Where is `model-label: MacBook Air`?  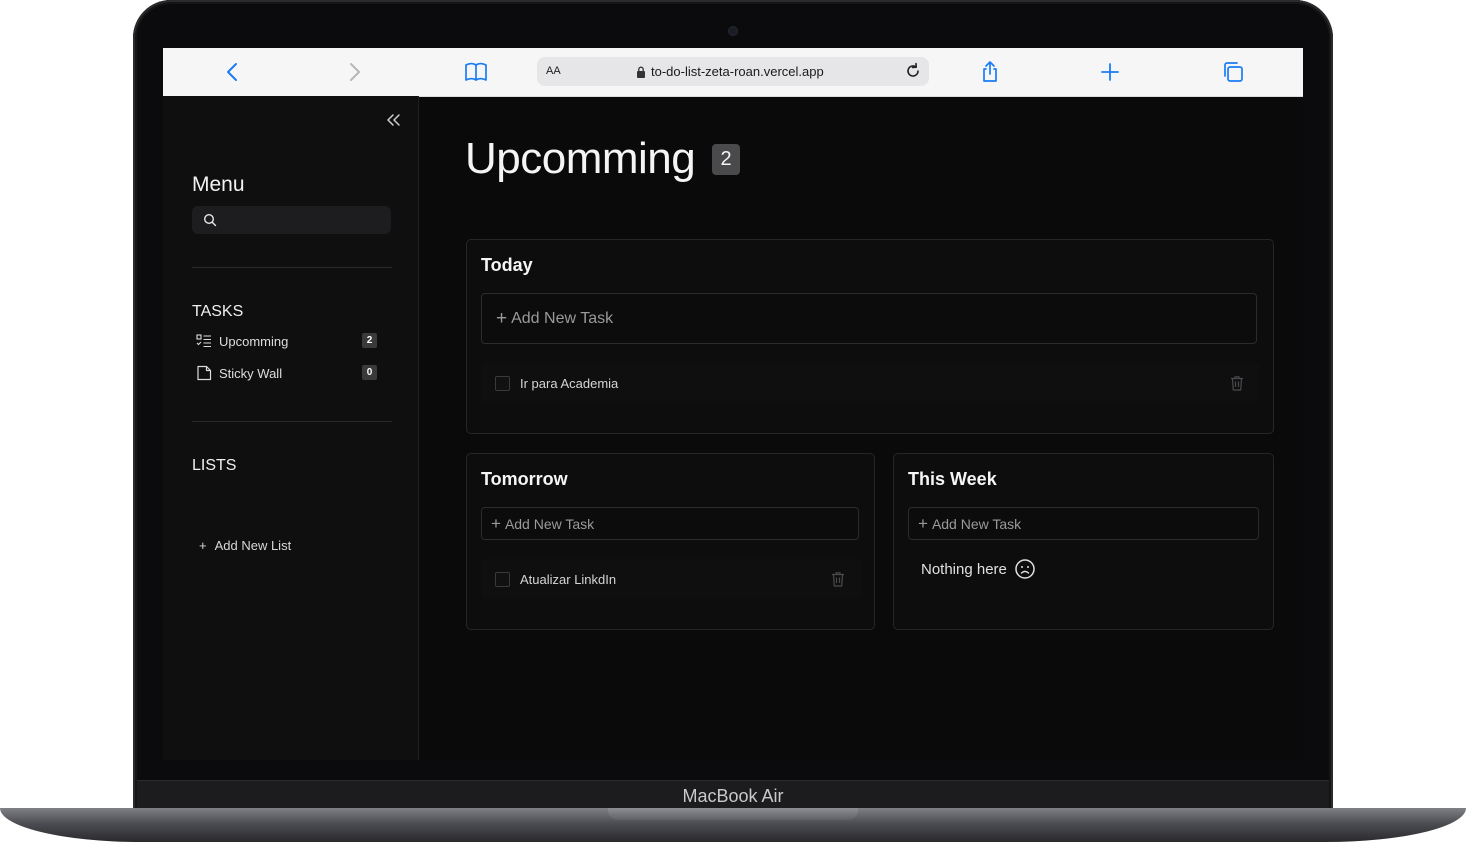 model-label: MacBook Air is located at coordinates (733, 796).